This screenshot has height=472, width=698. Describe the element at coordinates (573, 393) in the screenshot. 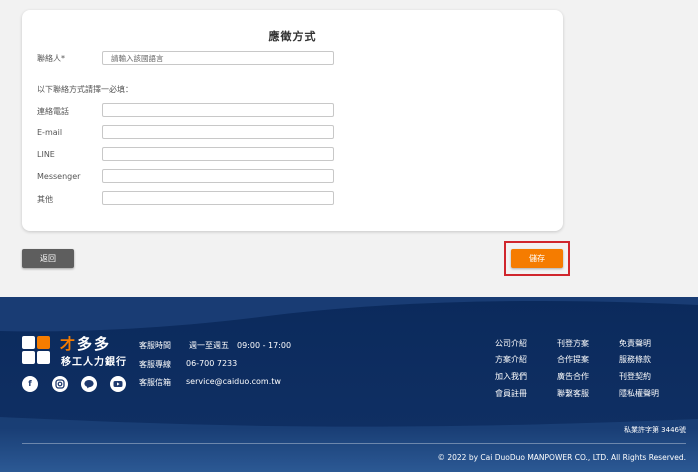

I see `footer-link-contact-support: 聯繫客服` at that location.